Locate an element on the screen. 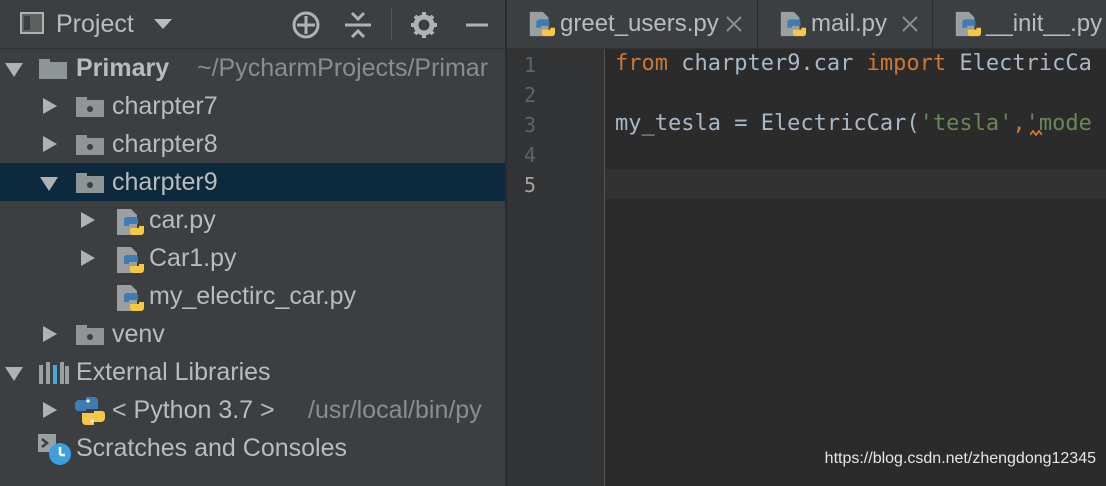 The height and width of the screenshot is (486, 1106). line-number: 2 is located at coordinates (529, 95).